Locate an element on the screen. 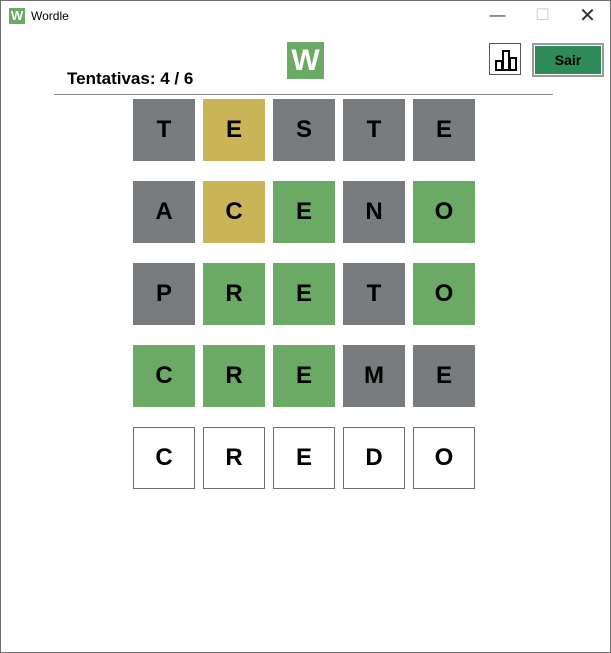 The width and height of the screenshot is (611, 653). close-button: ✕ is located at coordinates (587, 16).